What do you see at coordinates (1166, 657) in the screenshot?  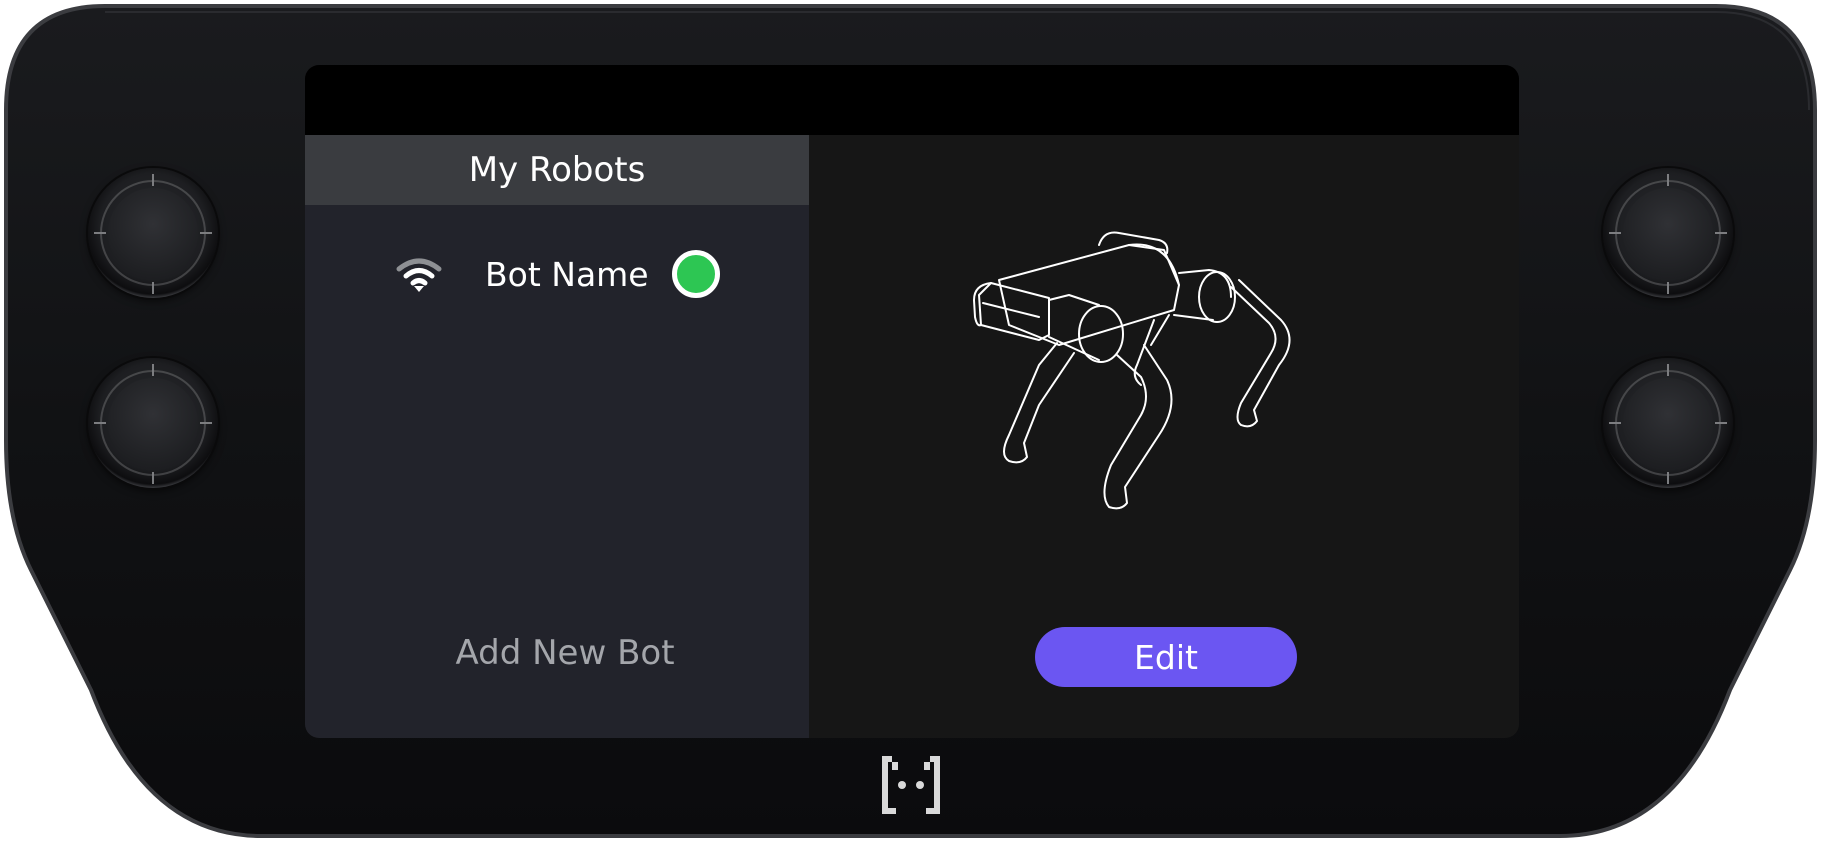 I see `edit-button: Edit` at bounding box center [1166, 657].